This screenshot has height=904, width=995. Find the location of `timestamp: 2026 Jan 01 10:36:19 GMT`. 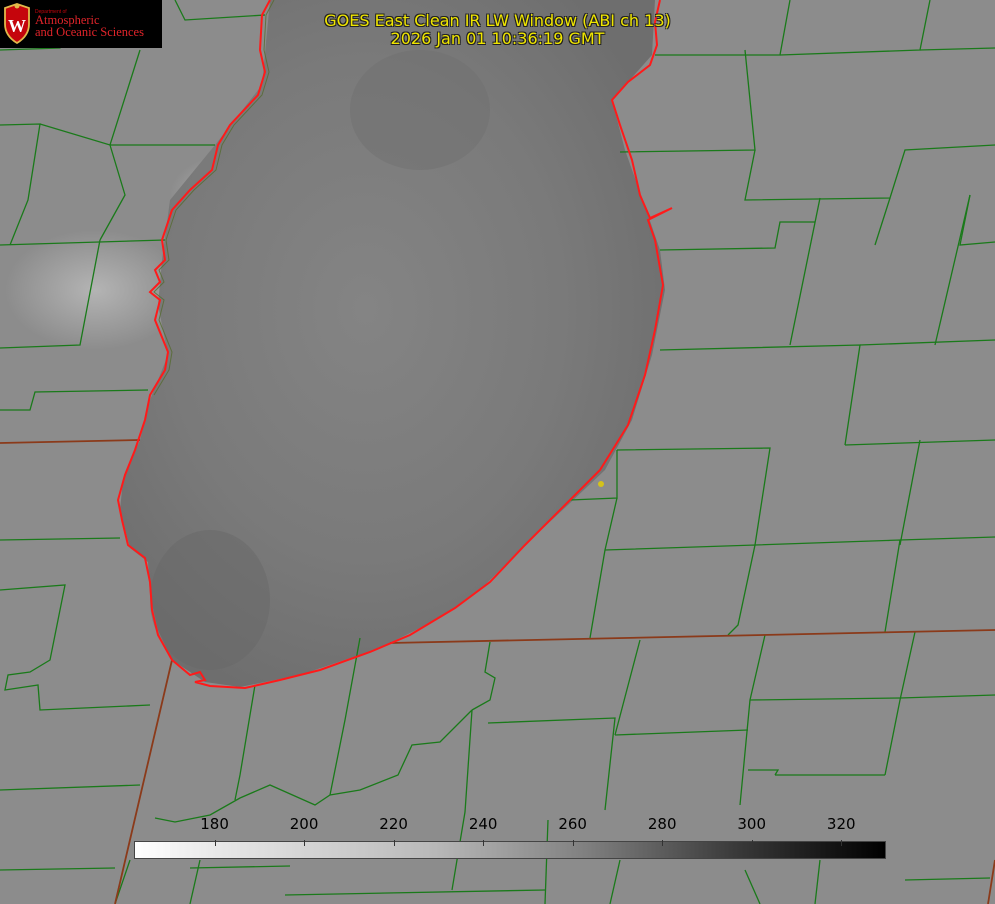

timestamp: 2026 Jan 01 10:36:19 GMT is located at coordinates (497, 38).